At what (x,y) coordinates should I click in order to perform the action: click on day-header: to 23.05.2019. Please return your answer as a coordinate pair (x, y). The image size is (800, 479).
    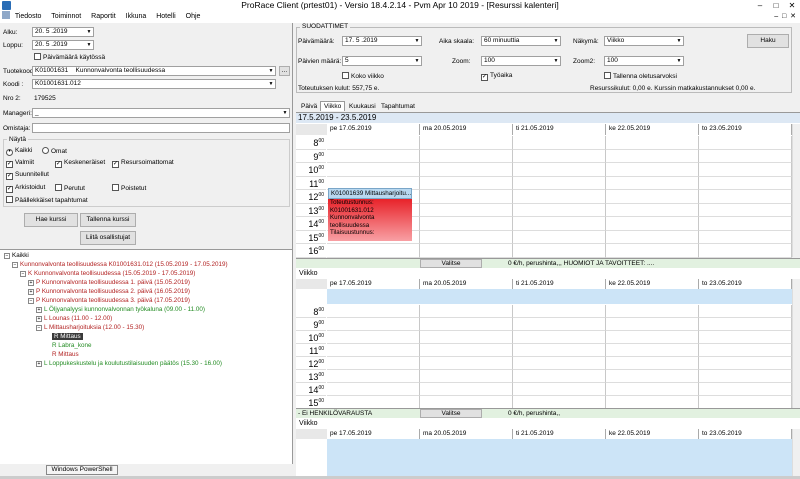
    Looking at the image, I should click on (745, 284).